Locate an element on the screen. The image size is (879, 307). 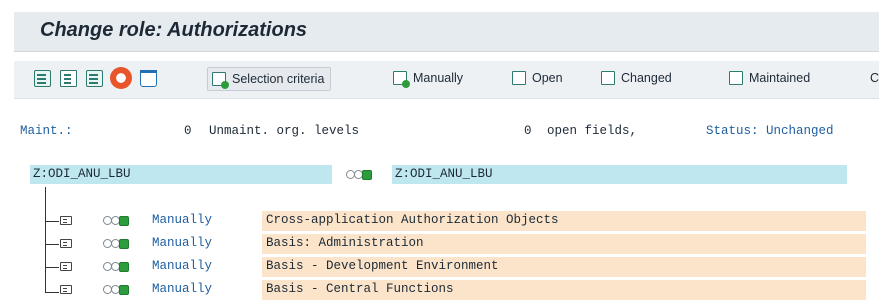
manually-button: Manually is located at coordinates (426, 79).